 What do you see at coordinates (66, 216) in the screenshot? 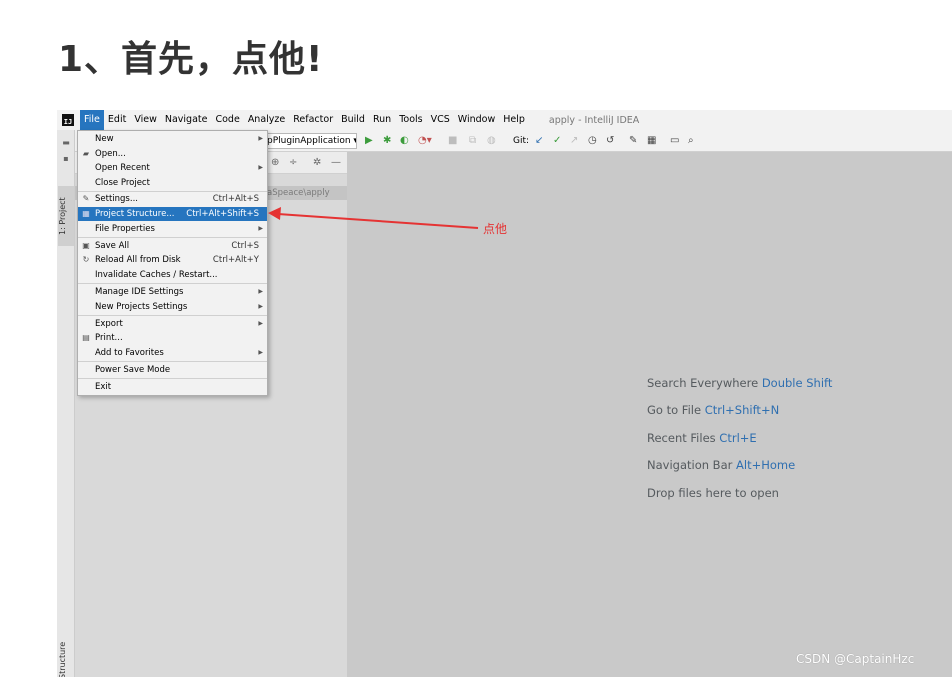
I see `tab-project: 1: Project` at bounding box center [66, 216].